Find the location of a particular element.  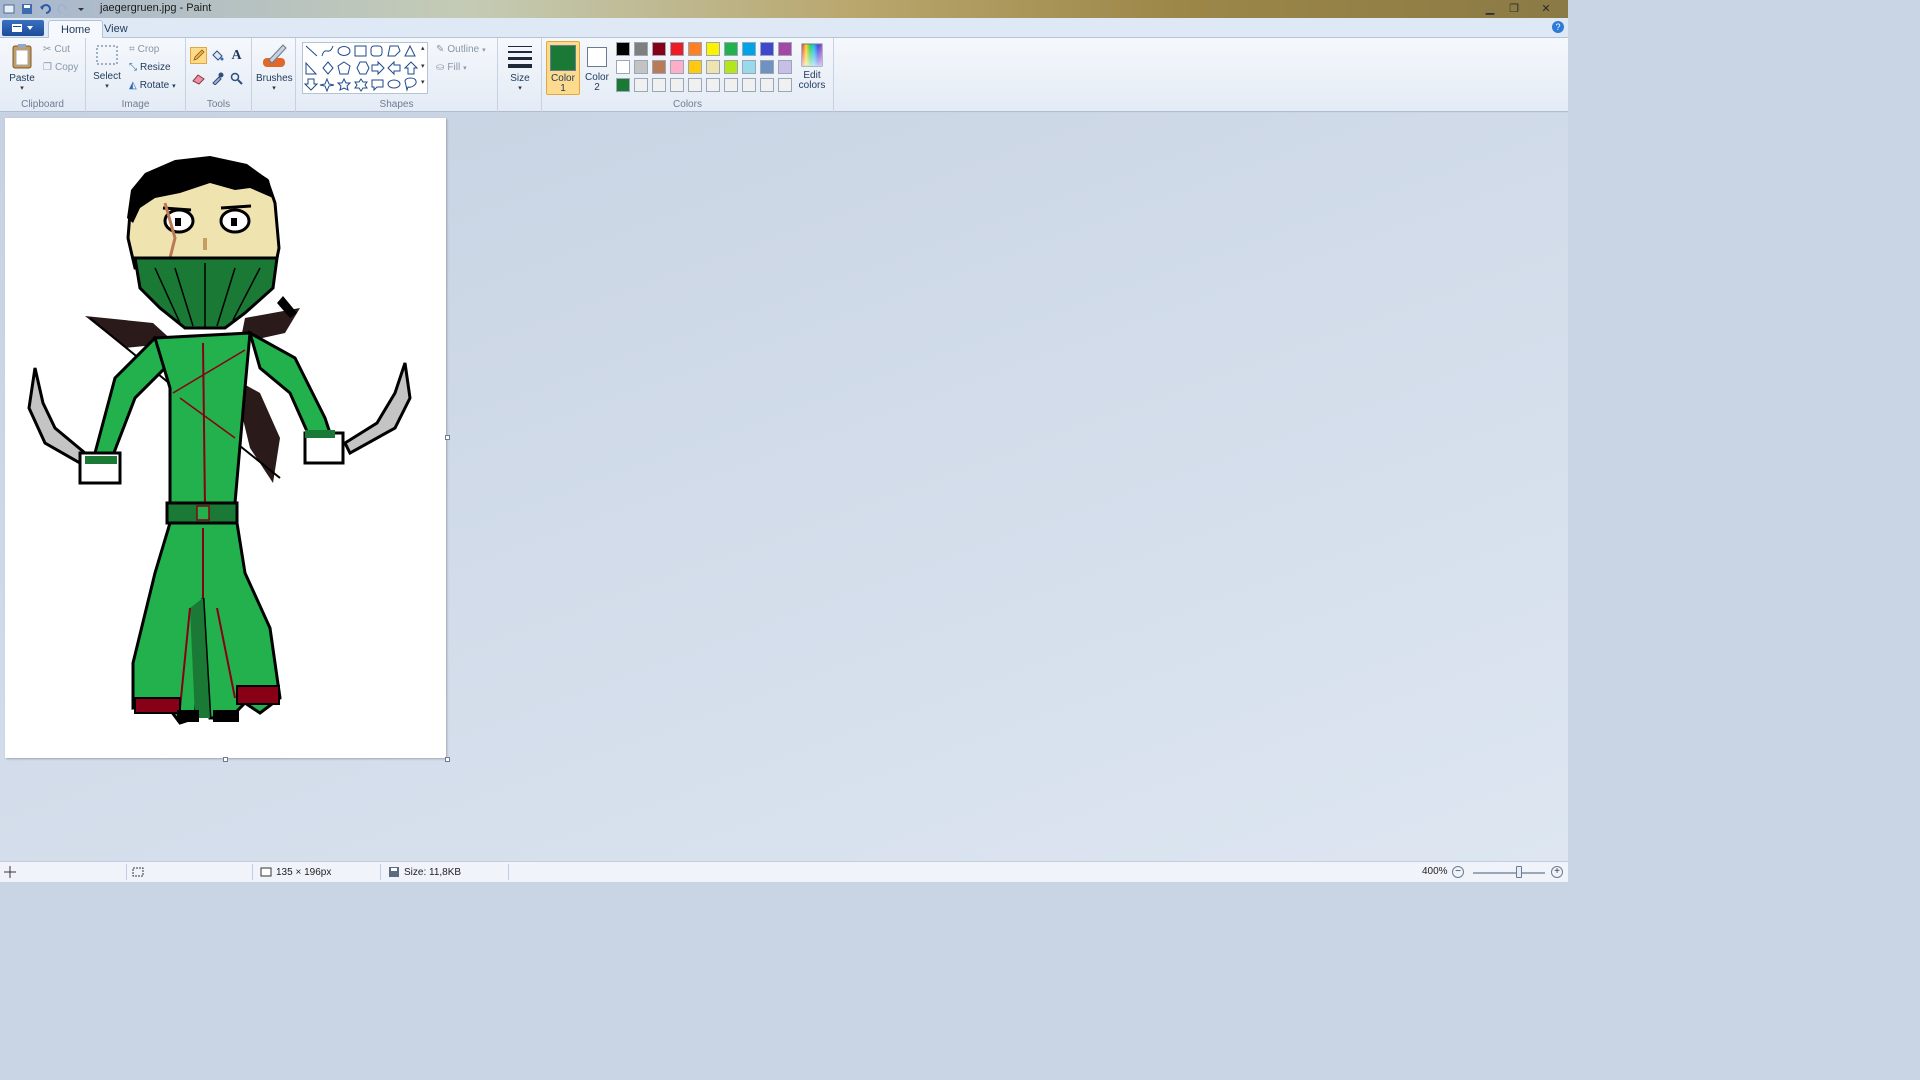

paste-dropdown-icon: ▾ is located at coordinates (22, 88).